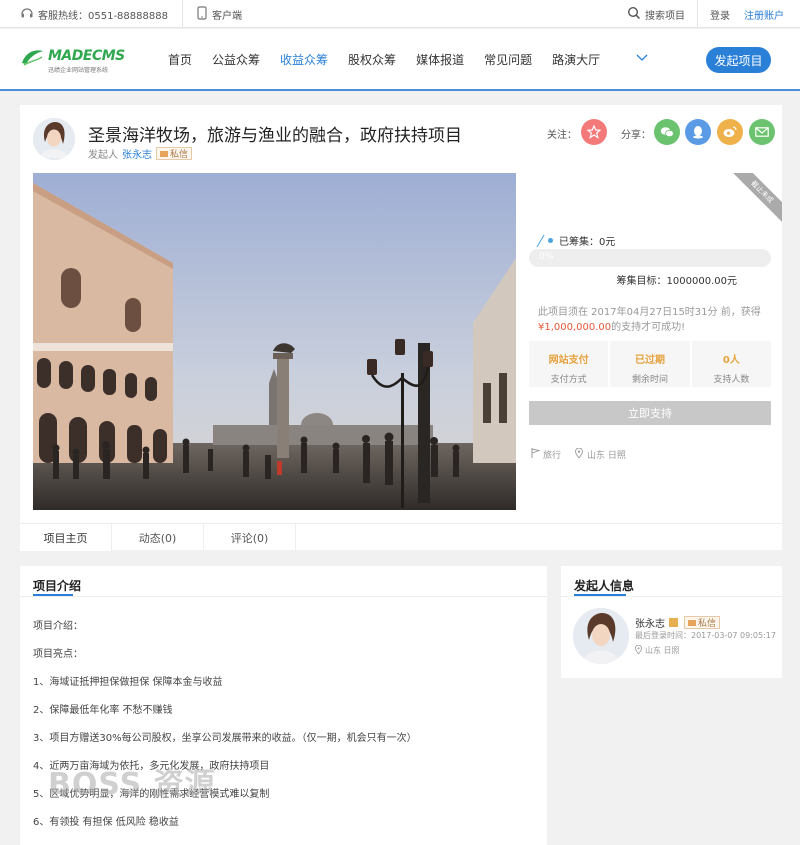 The image size is (800, 845). I want to click on logo-leaf-icon, so click(32, 58).